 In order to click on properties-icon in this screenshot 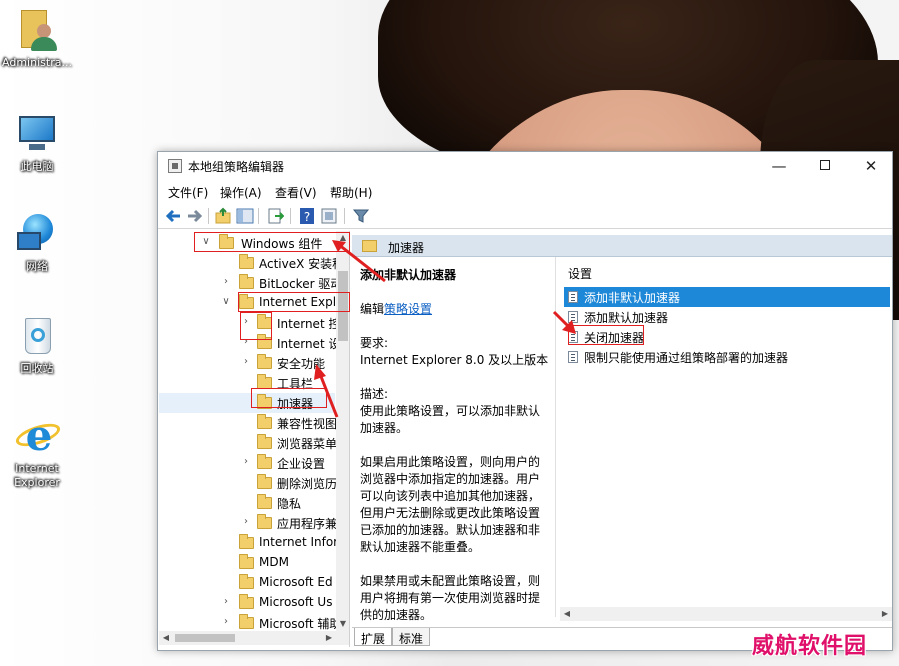, I will do `click(329, 216)`.